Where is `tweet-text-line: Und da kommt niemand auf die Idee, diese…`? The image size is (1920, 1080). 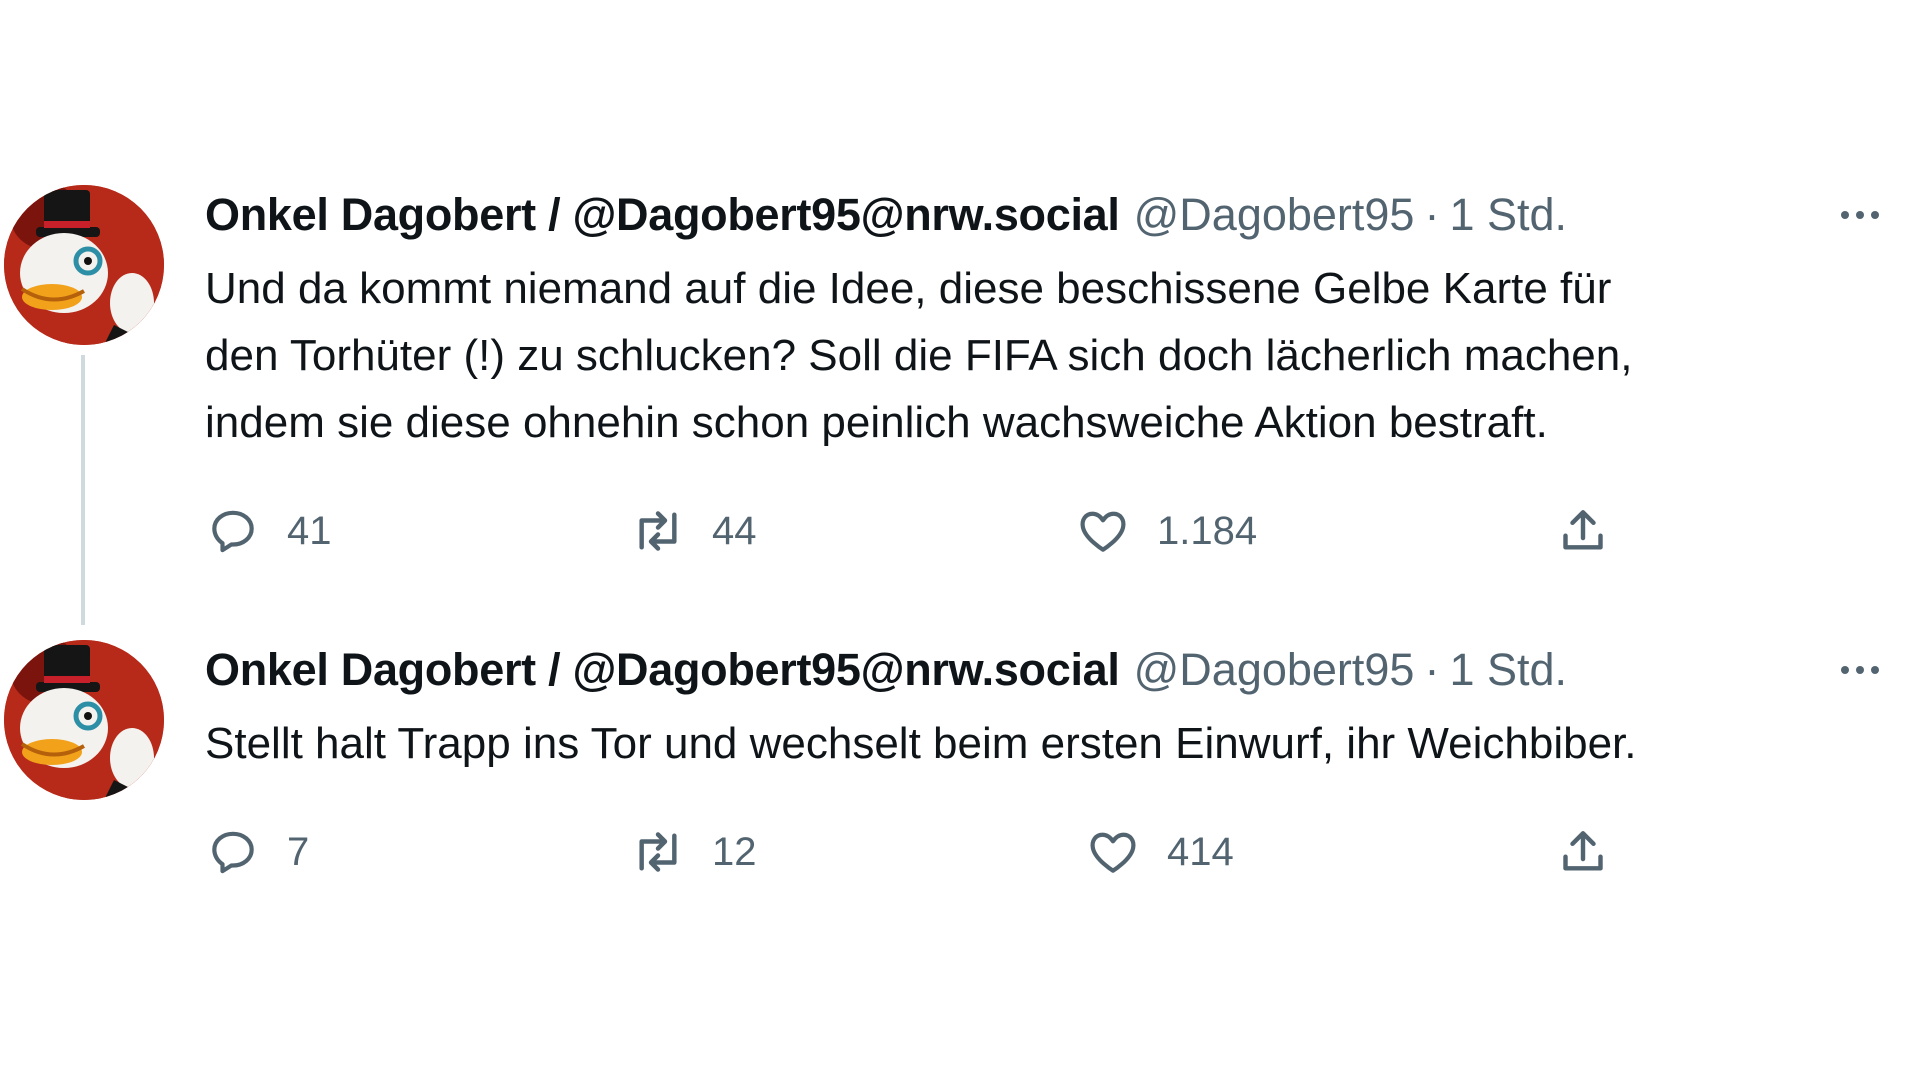
tweet-text-line: Und da kommt niemand auf die Idee, diese… is located at coordinates (908, 288).